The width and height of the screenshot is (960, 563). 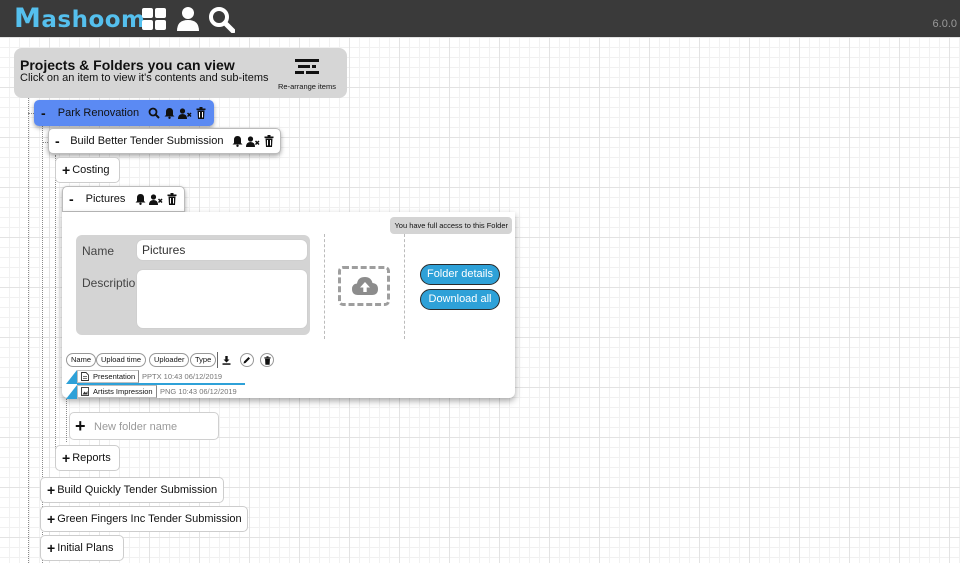 I want to click on rearrange-items-button: Re-arrange items, so click(x=307, y=73).